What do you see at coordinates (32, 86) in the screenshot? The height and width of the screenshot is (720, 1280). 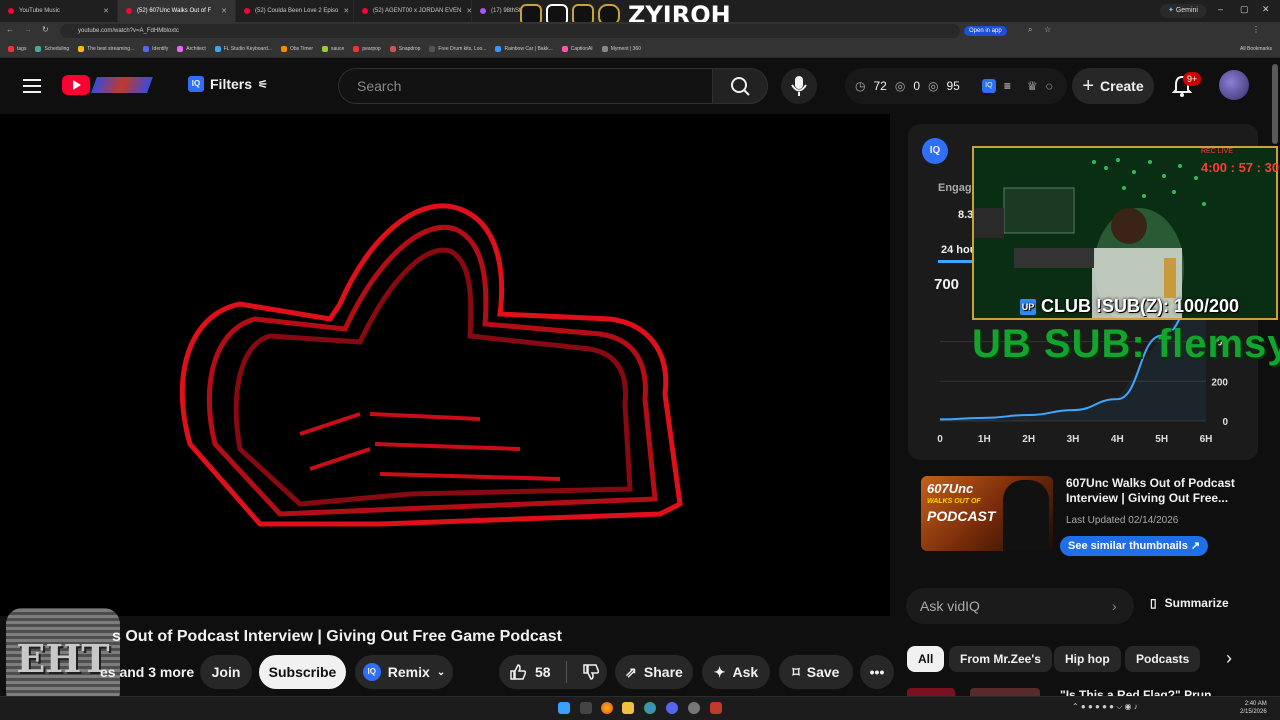 I see `hamburger-menu-icon` at bounding box center [32, 86].